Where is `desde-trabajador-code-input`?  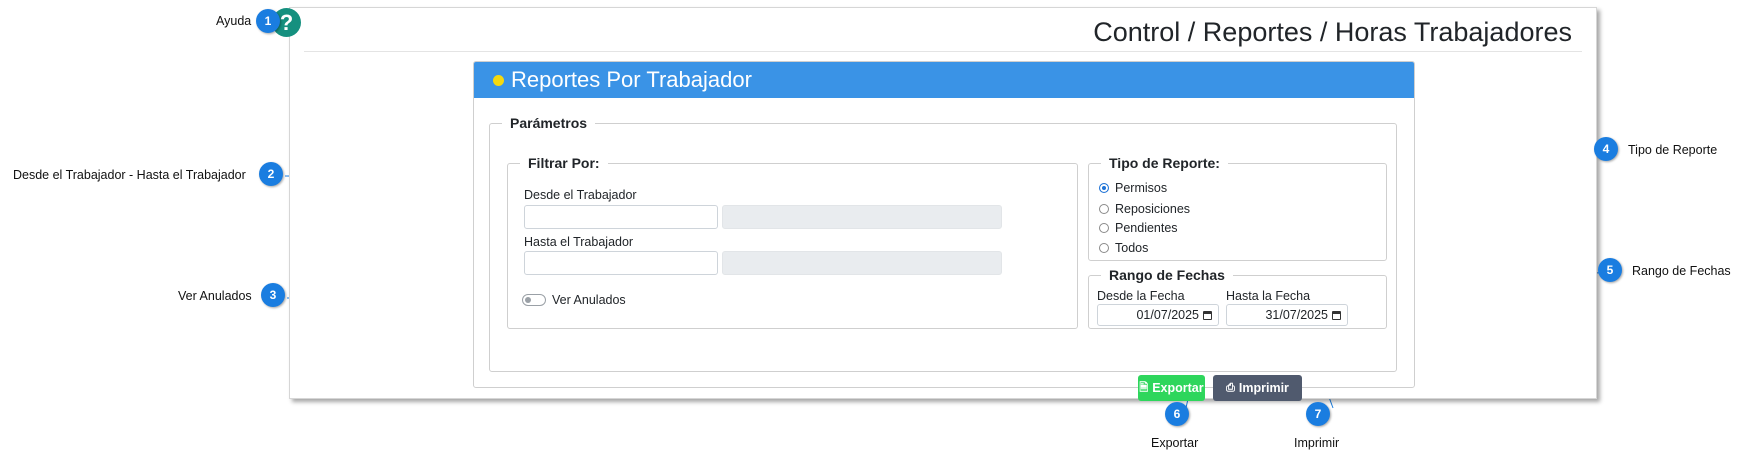
desde-trabajador-code-input is located at coordinates (621, 217).